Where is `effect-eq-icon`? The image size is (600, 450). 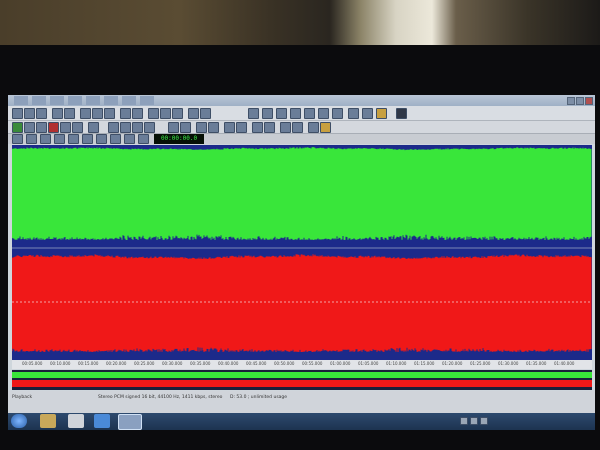 effect-eq-icon is located at coordinates (337, 113).